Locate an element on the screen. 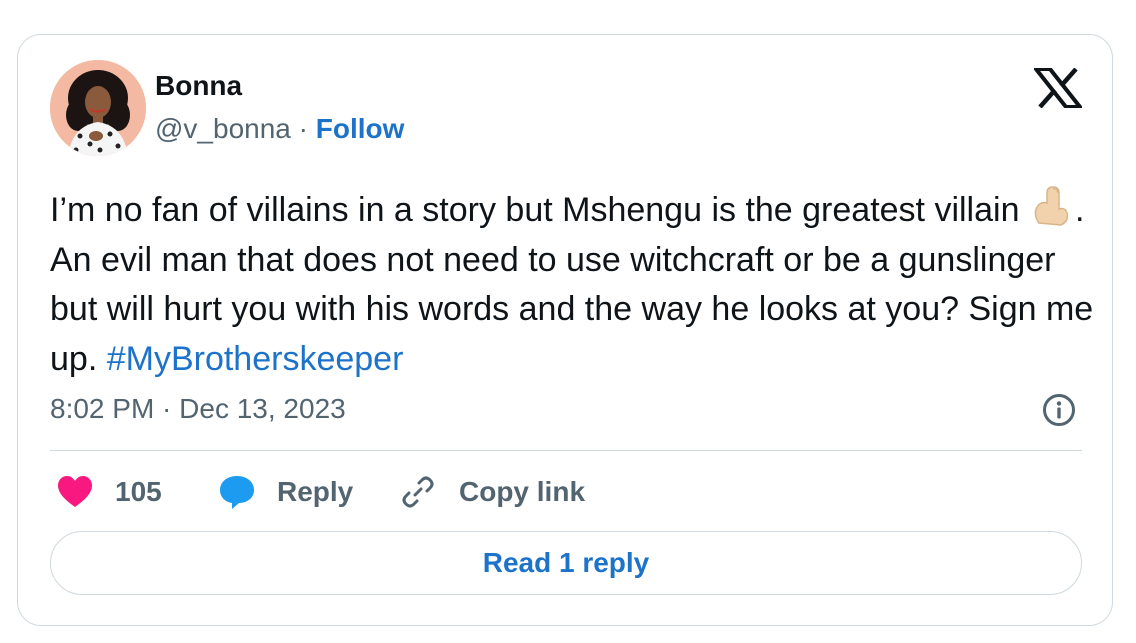  x-logo-icon is located at coordinates (1058, 88).